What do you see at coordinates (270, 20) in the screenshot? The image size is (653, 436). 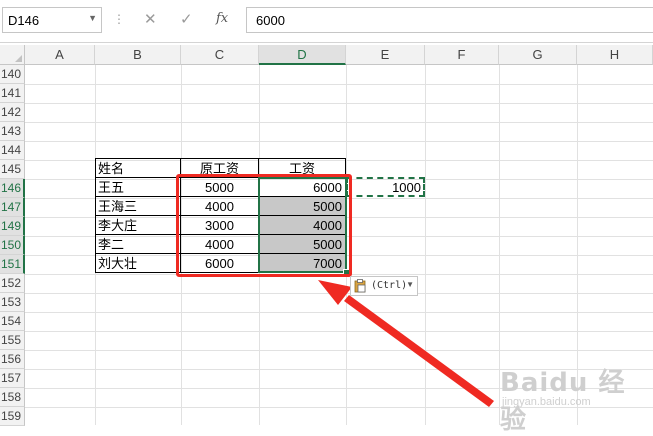 I see `formula-value: 6000` at bounding box center [270, 20].